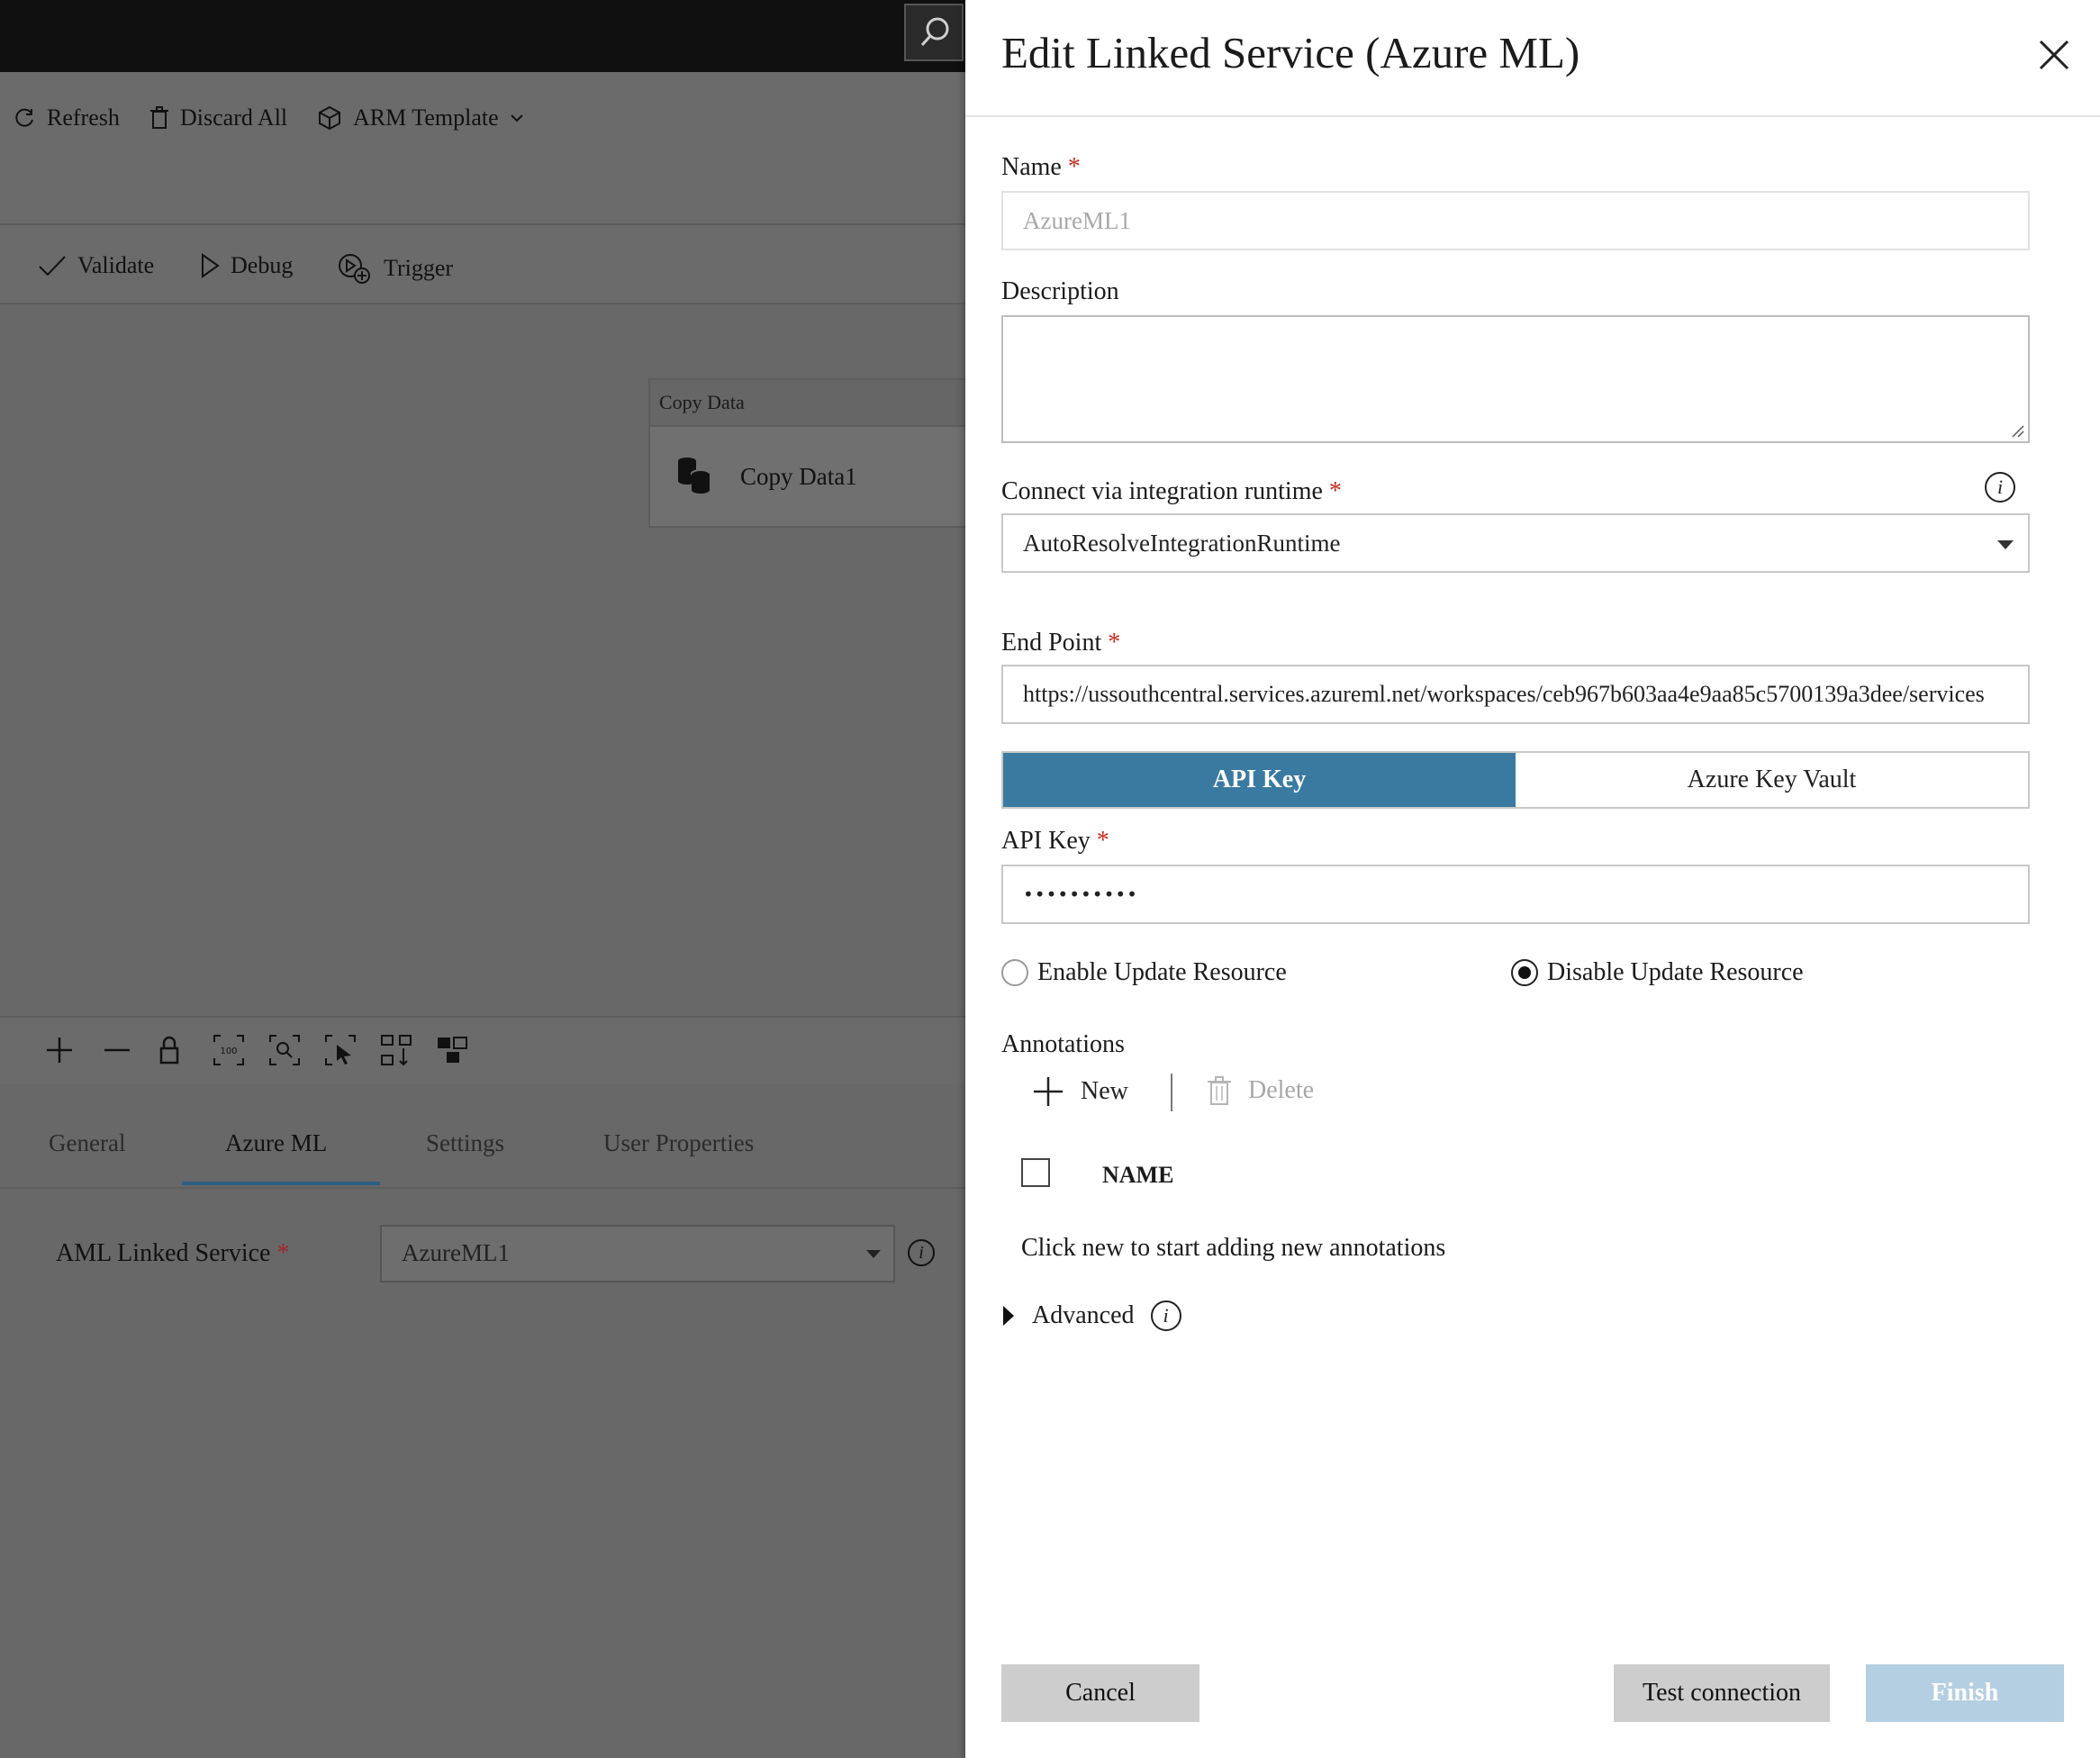  I want to click on tab-azure-ml: Azure ML, so click(276, 1143).